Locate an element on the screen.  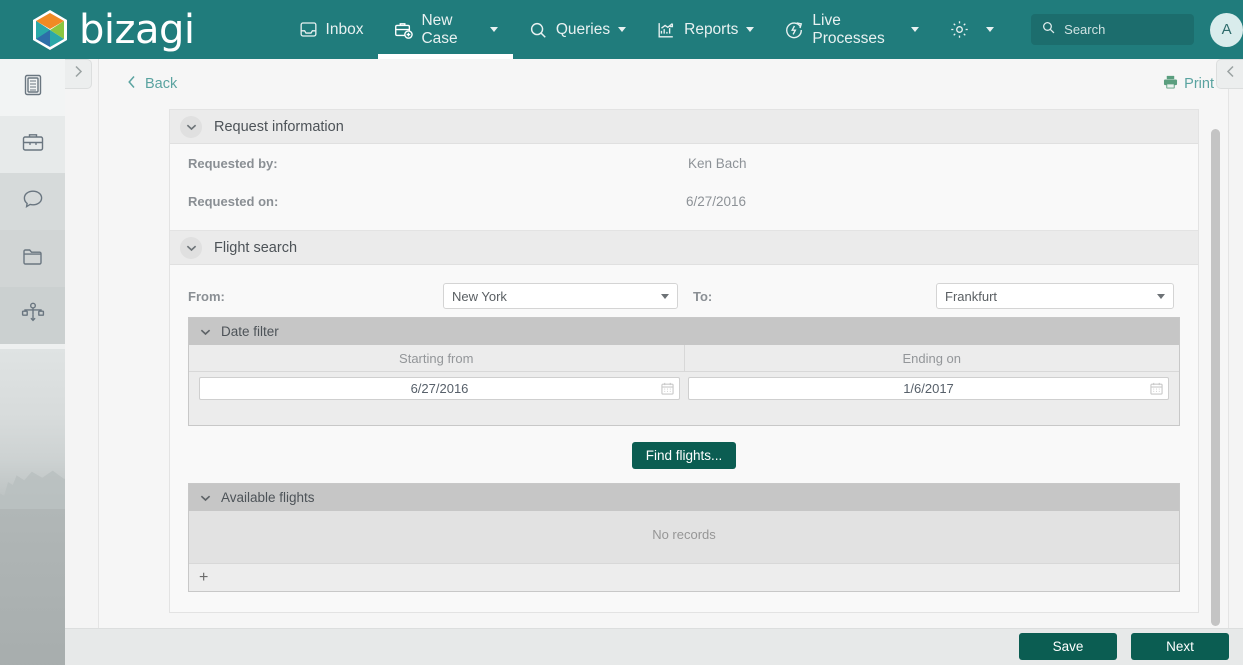
from-label: From: is located at coordinates (206, 296).